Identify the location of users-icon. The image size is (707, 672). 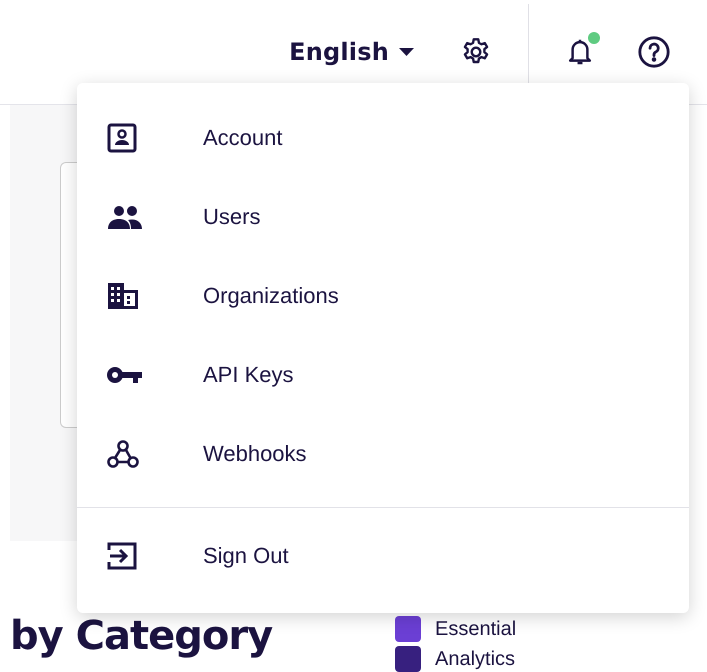
(125, 216).